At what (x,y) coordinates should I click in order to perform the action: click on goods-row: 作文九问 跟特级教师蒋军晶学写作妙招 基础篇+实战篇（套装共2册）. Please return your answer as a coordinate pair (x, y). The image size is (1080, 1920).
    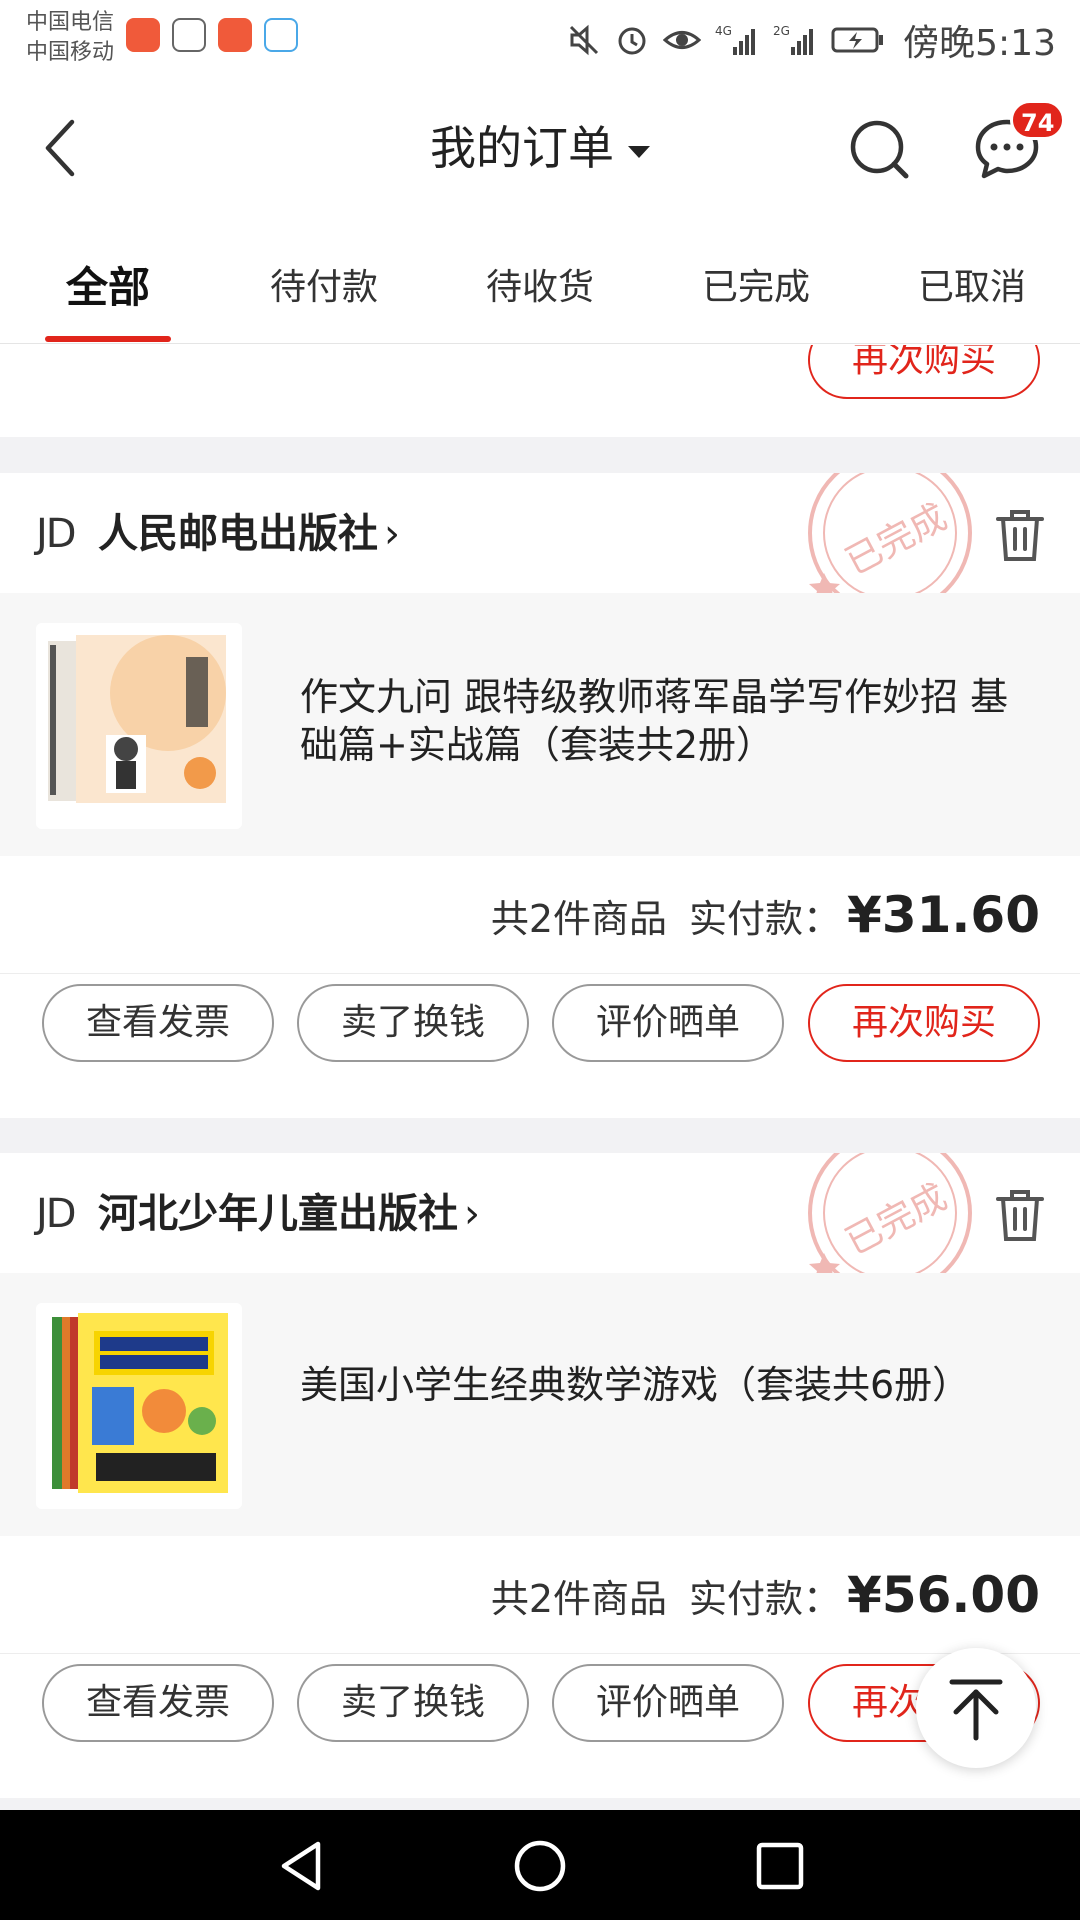
    Looking at the image, I should click on (540, 724).